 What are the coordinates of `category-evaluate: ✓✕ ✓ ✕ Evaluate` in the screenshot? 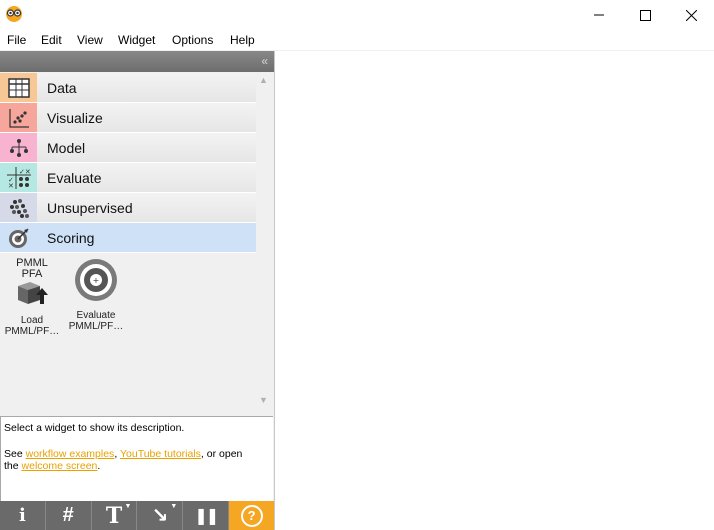 It's located at (128, 178).